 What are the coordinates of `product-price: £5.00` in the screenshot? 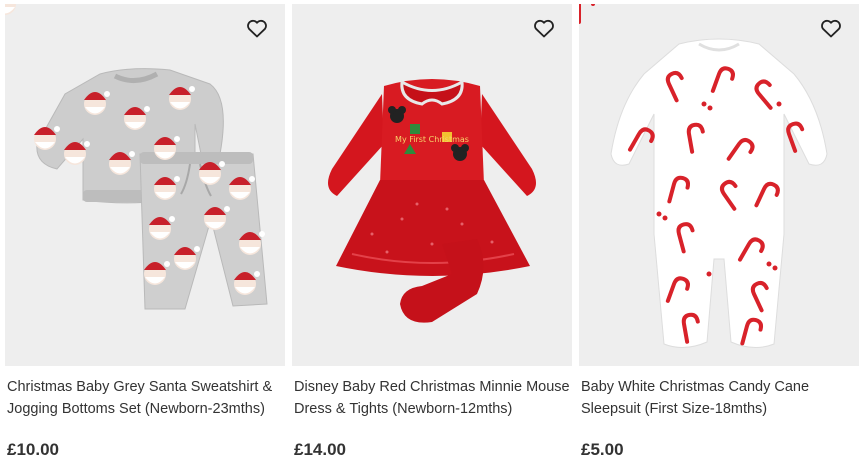 It's located at (602, 449).